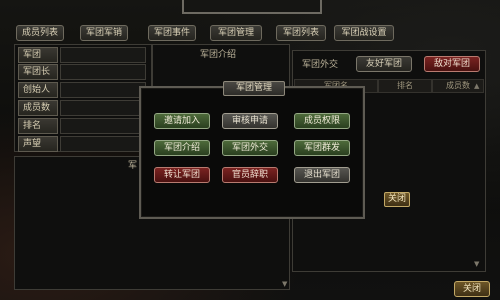  What do you see at coordinates (104, 33) in the screenshot?
I see `tab-legion-shop: 军团军销` at bounding box center [104, 33].